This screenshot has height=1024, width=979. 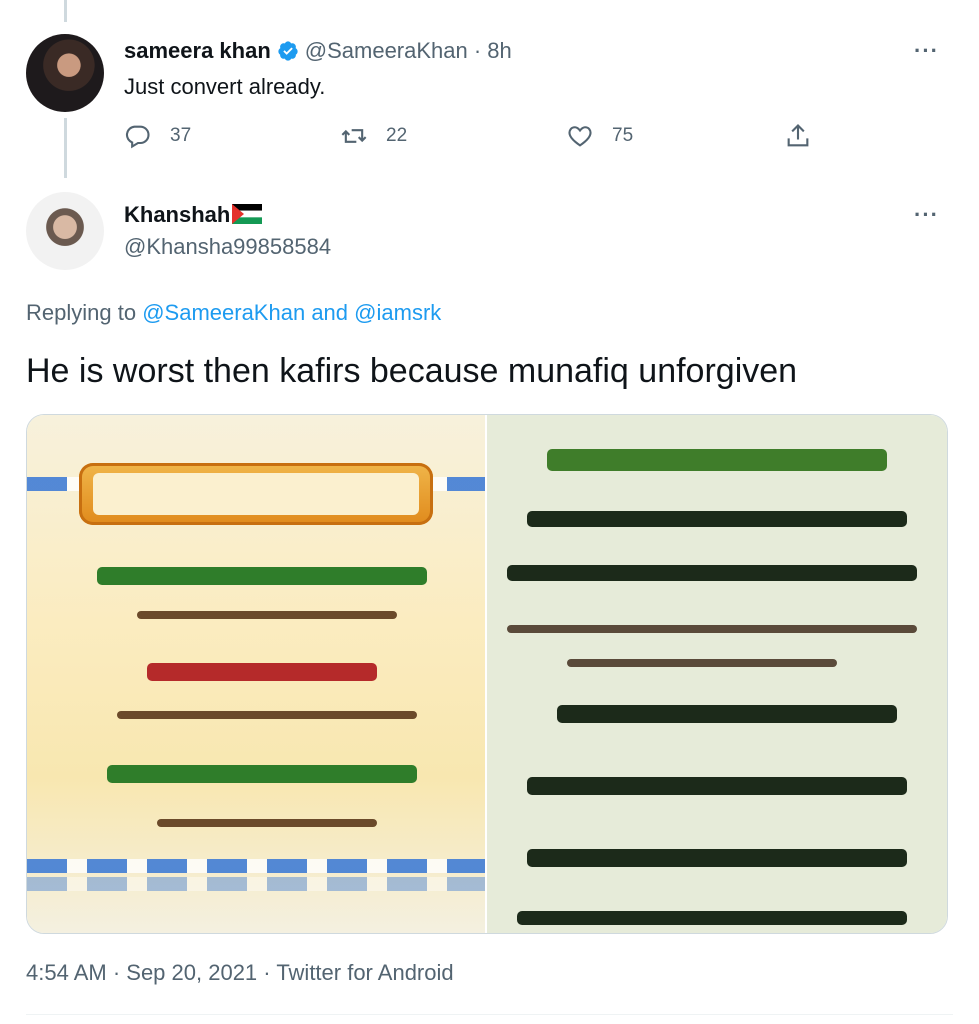 I want to click on heart-icon, so click(x=580, y=136).